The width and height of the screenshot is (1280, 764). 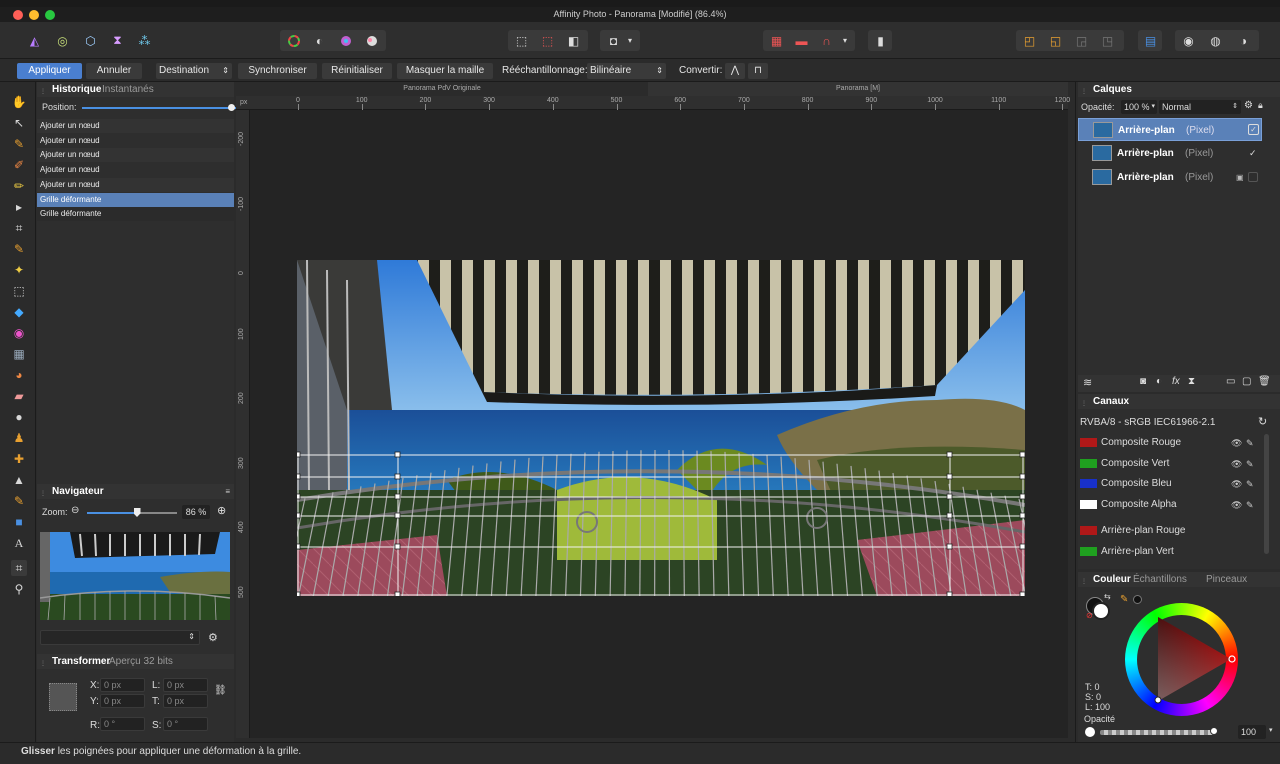 I want to click on convert-sharp-icon: ⊓, so click(x=758, y=71).